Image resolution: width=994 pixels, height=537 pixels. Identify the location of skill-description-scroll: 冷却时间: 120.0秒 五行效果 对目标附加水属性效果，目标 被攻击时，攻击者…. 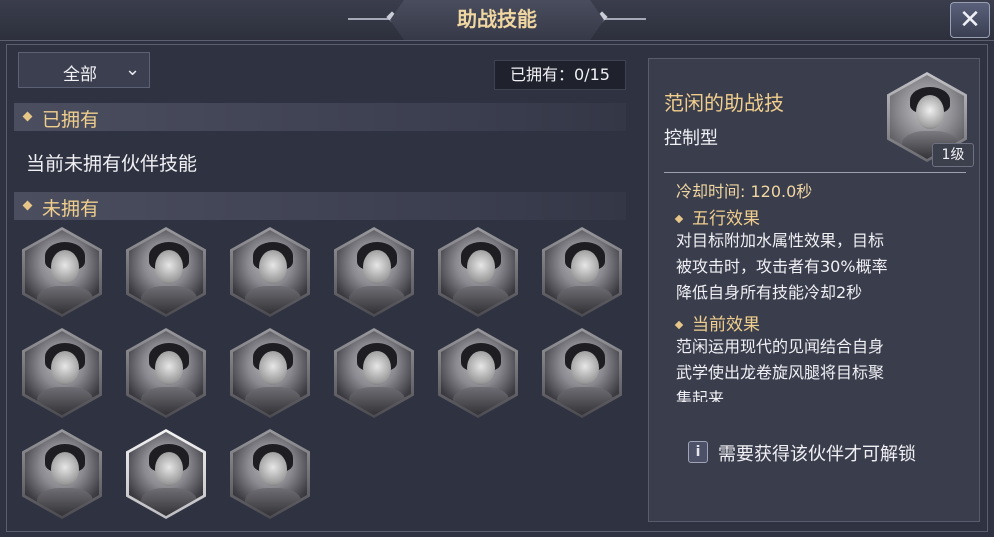
(810, 289).